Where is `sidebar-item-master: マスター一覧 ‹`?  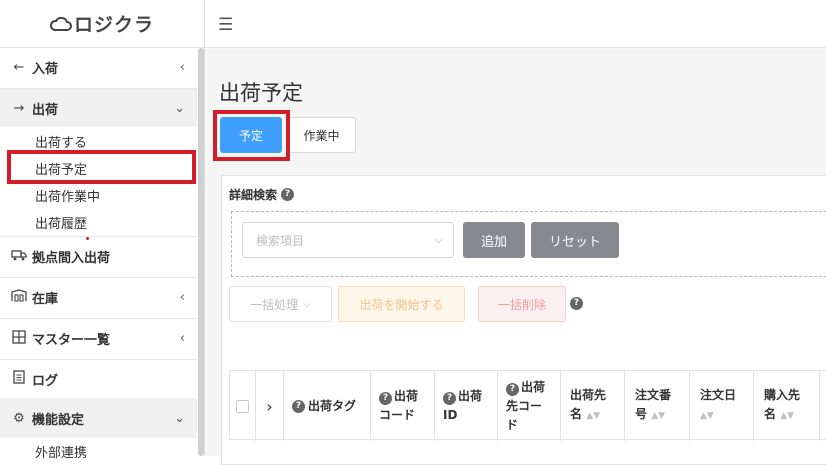 sidebar-item-master: マスター一覧 ‹ is located at coordinates (98, 338).